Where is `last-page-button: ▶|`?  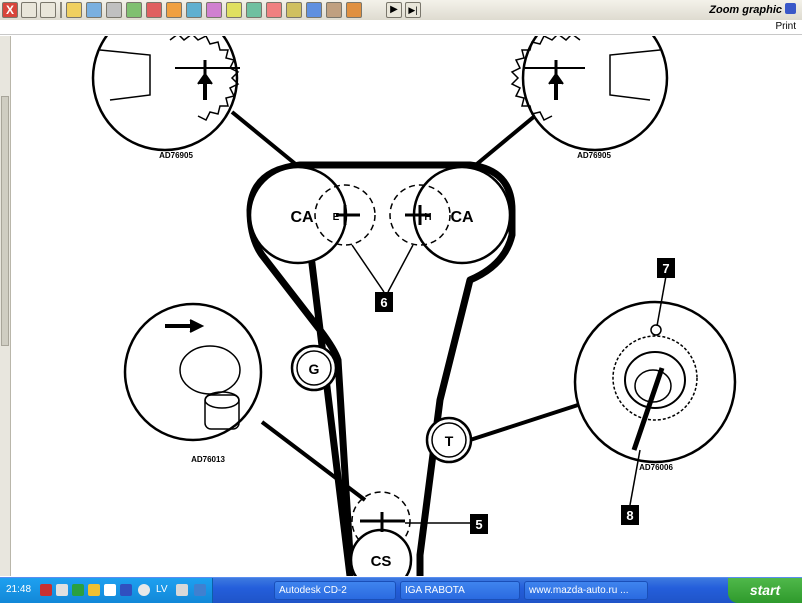 last-page-button: ▶| is located at coordinates (413, 10).